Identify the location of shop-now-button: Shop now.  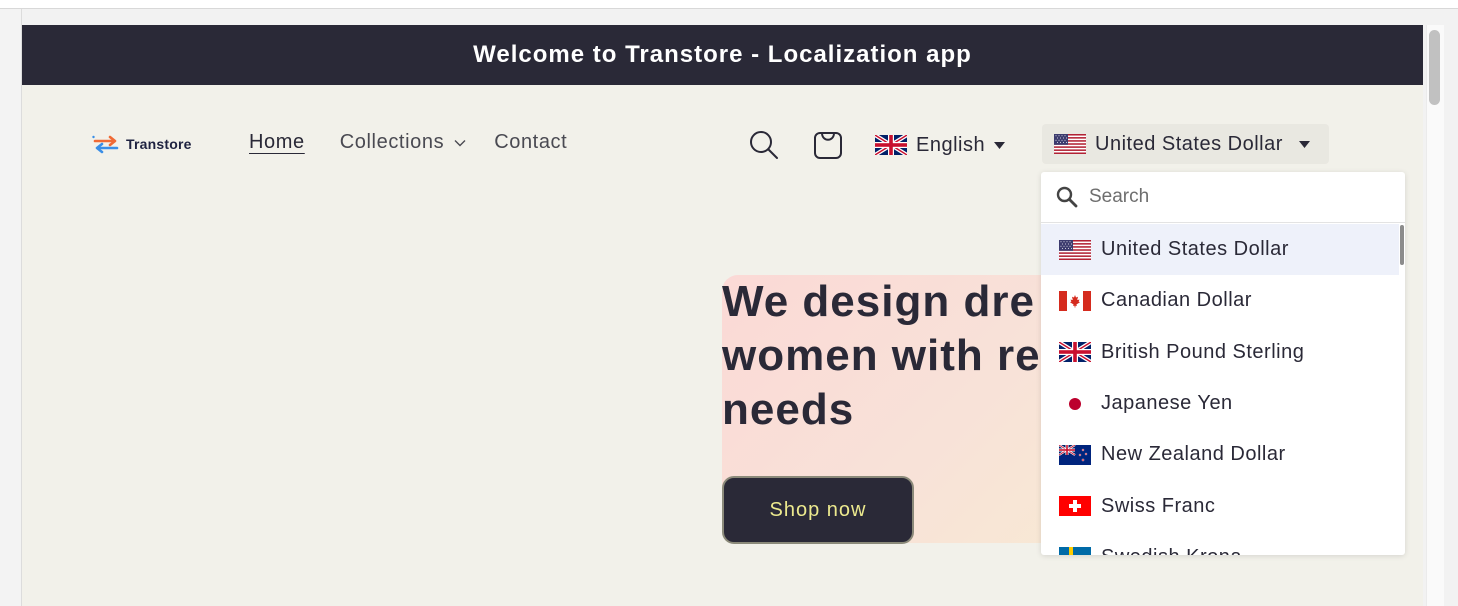
(818, 510).